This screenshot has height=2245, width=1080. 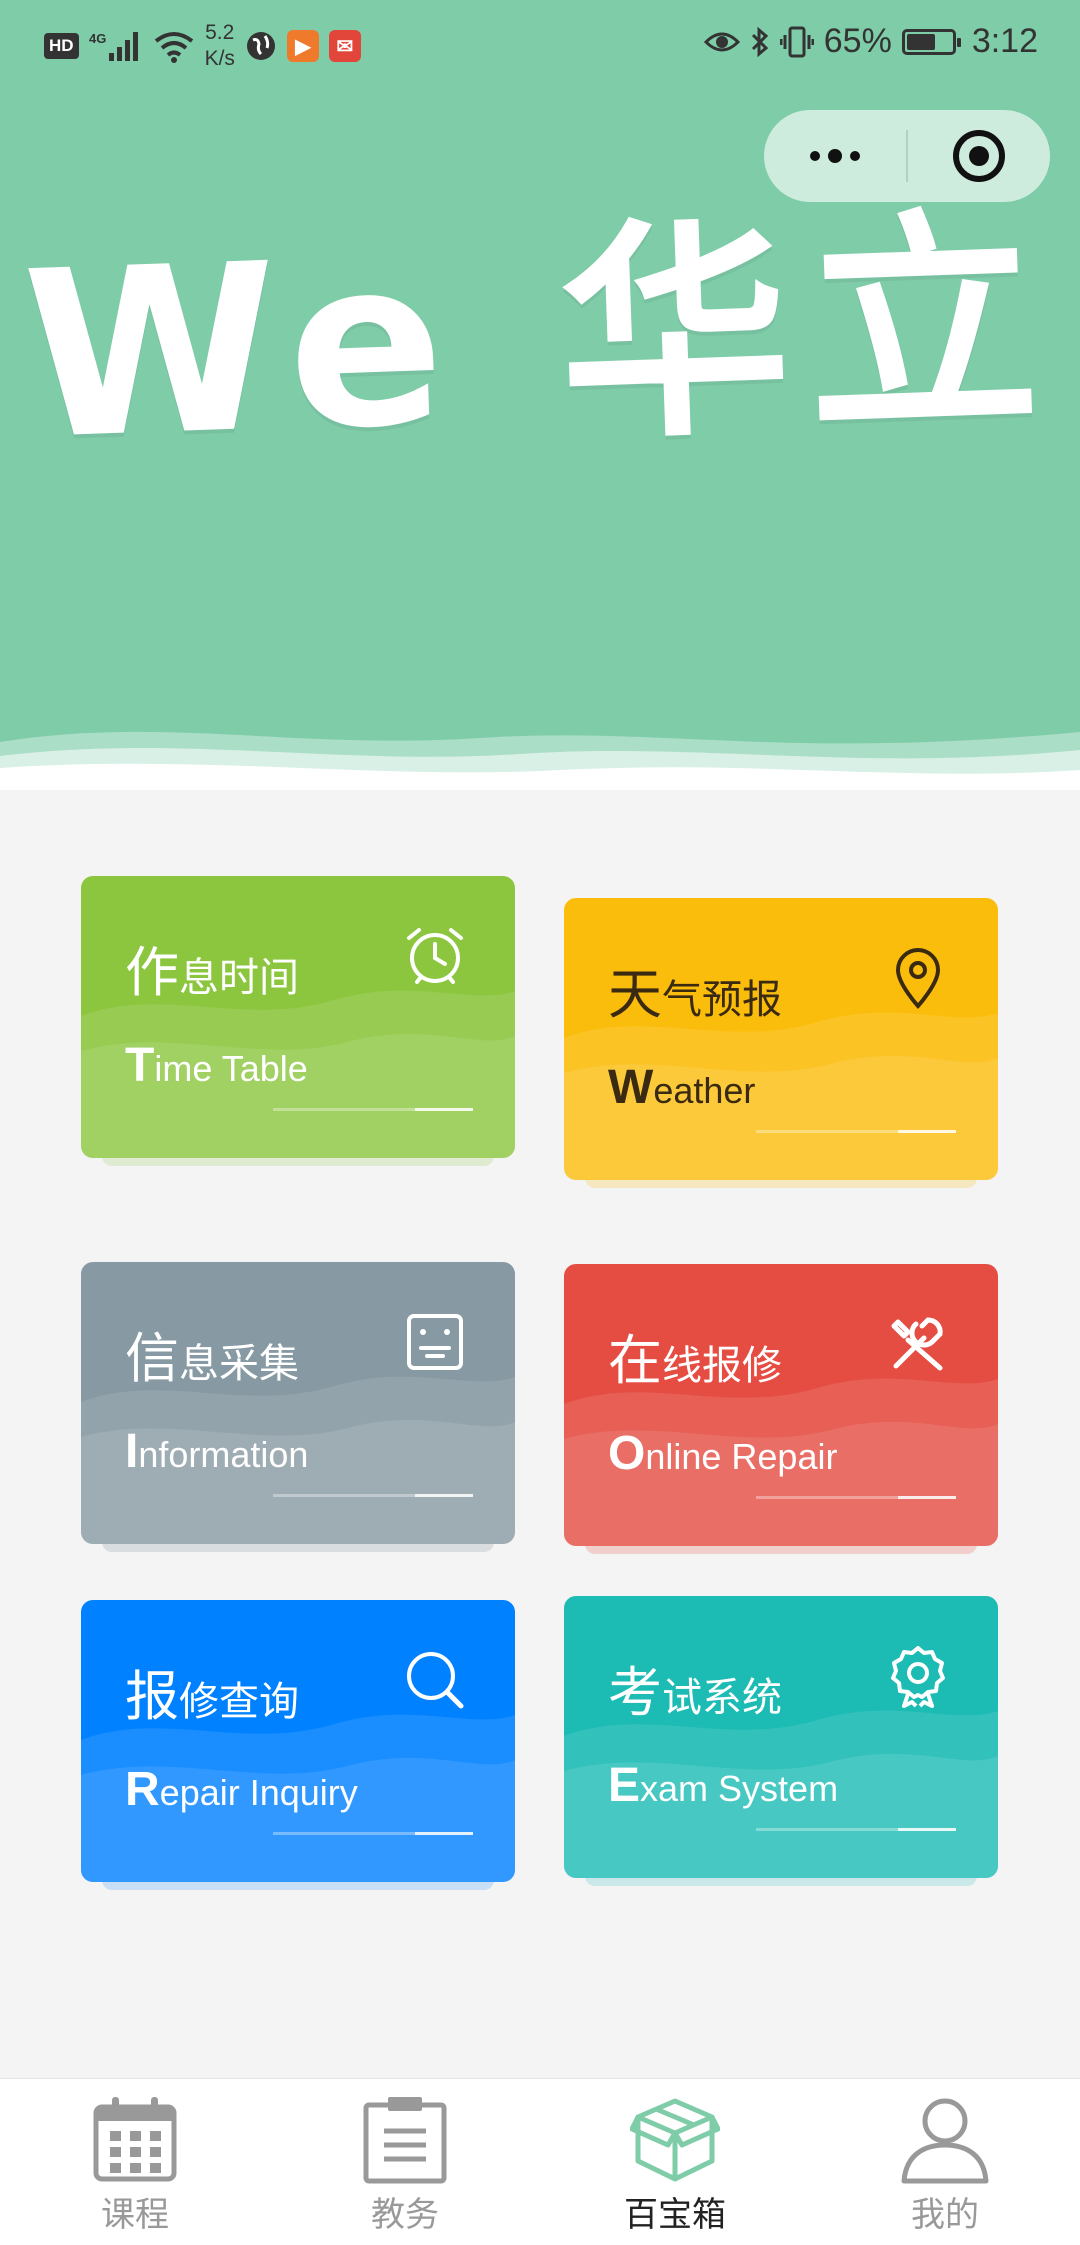 I want to click on globe-icon, so click(x=260, y=46).